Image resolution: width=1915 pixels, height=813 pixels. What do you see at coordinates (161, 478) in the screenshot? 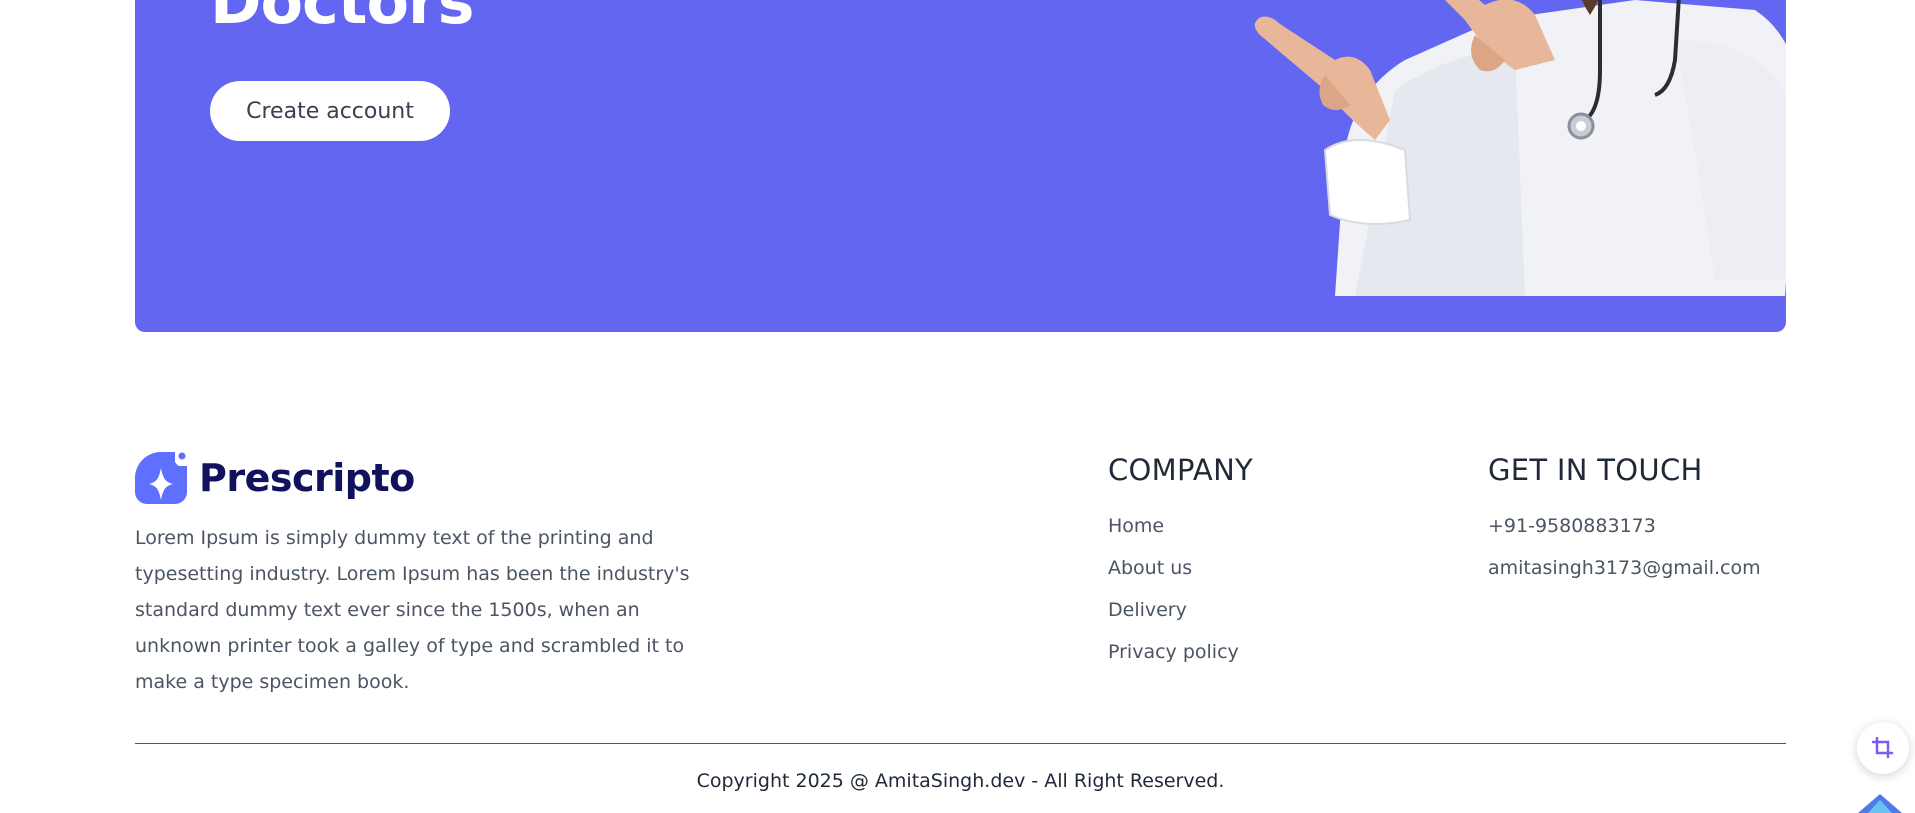
I see `prescripto-logo-icon` at bounding box center [161, 478].